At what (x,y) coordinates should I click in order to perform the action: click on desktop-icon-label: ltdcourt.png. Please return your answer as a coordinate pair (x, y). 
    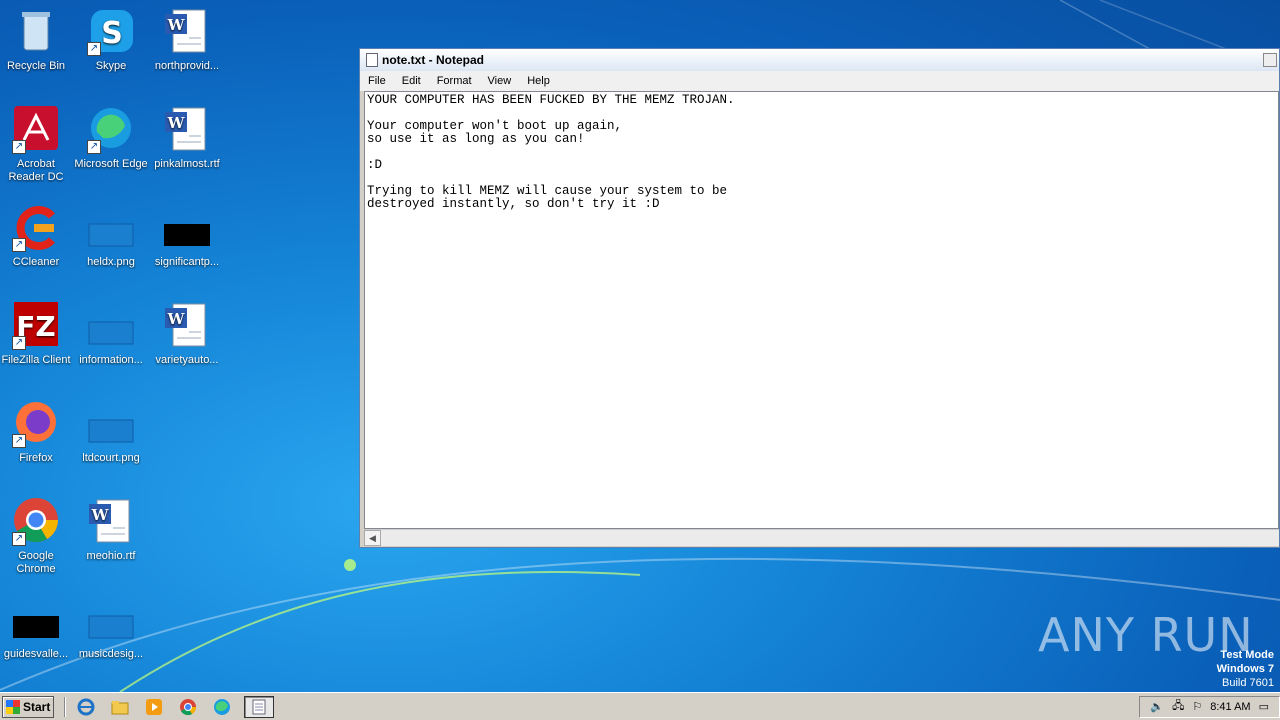
    Looking at the image, I should click on (111, 458).